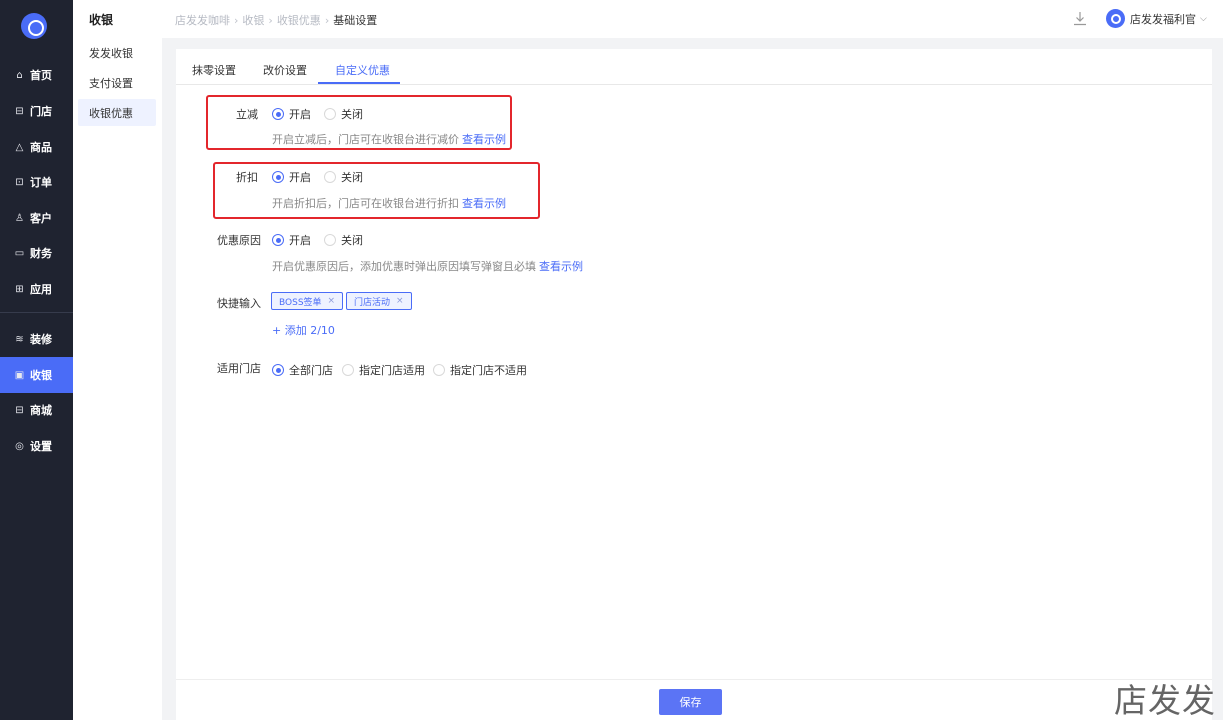 This screenshot has height=720, width=1223. What do you see at coordinates (303, 330) in the screenshot?
I see `add-quick-input-button: + 添加 2/10` at bounding box center [303, 330].